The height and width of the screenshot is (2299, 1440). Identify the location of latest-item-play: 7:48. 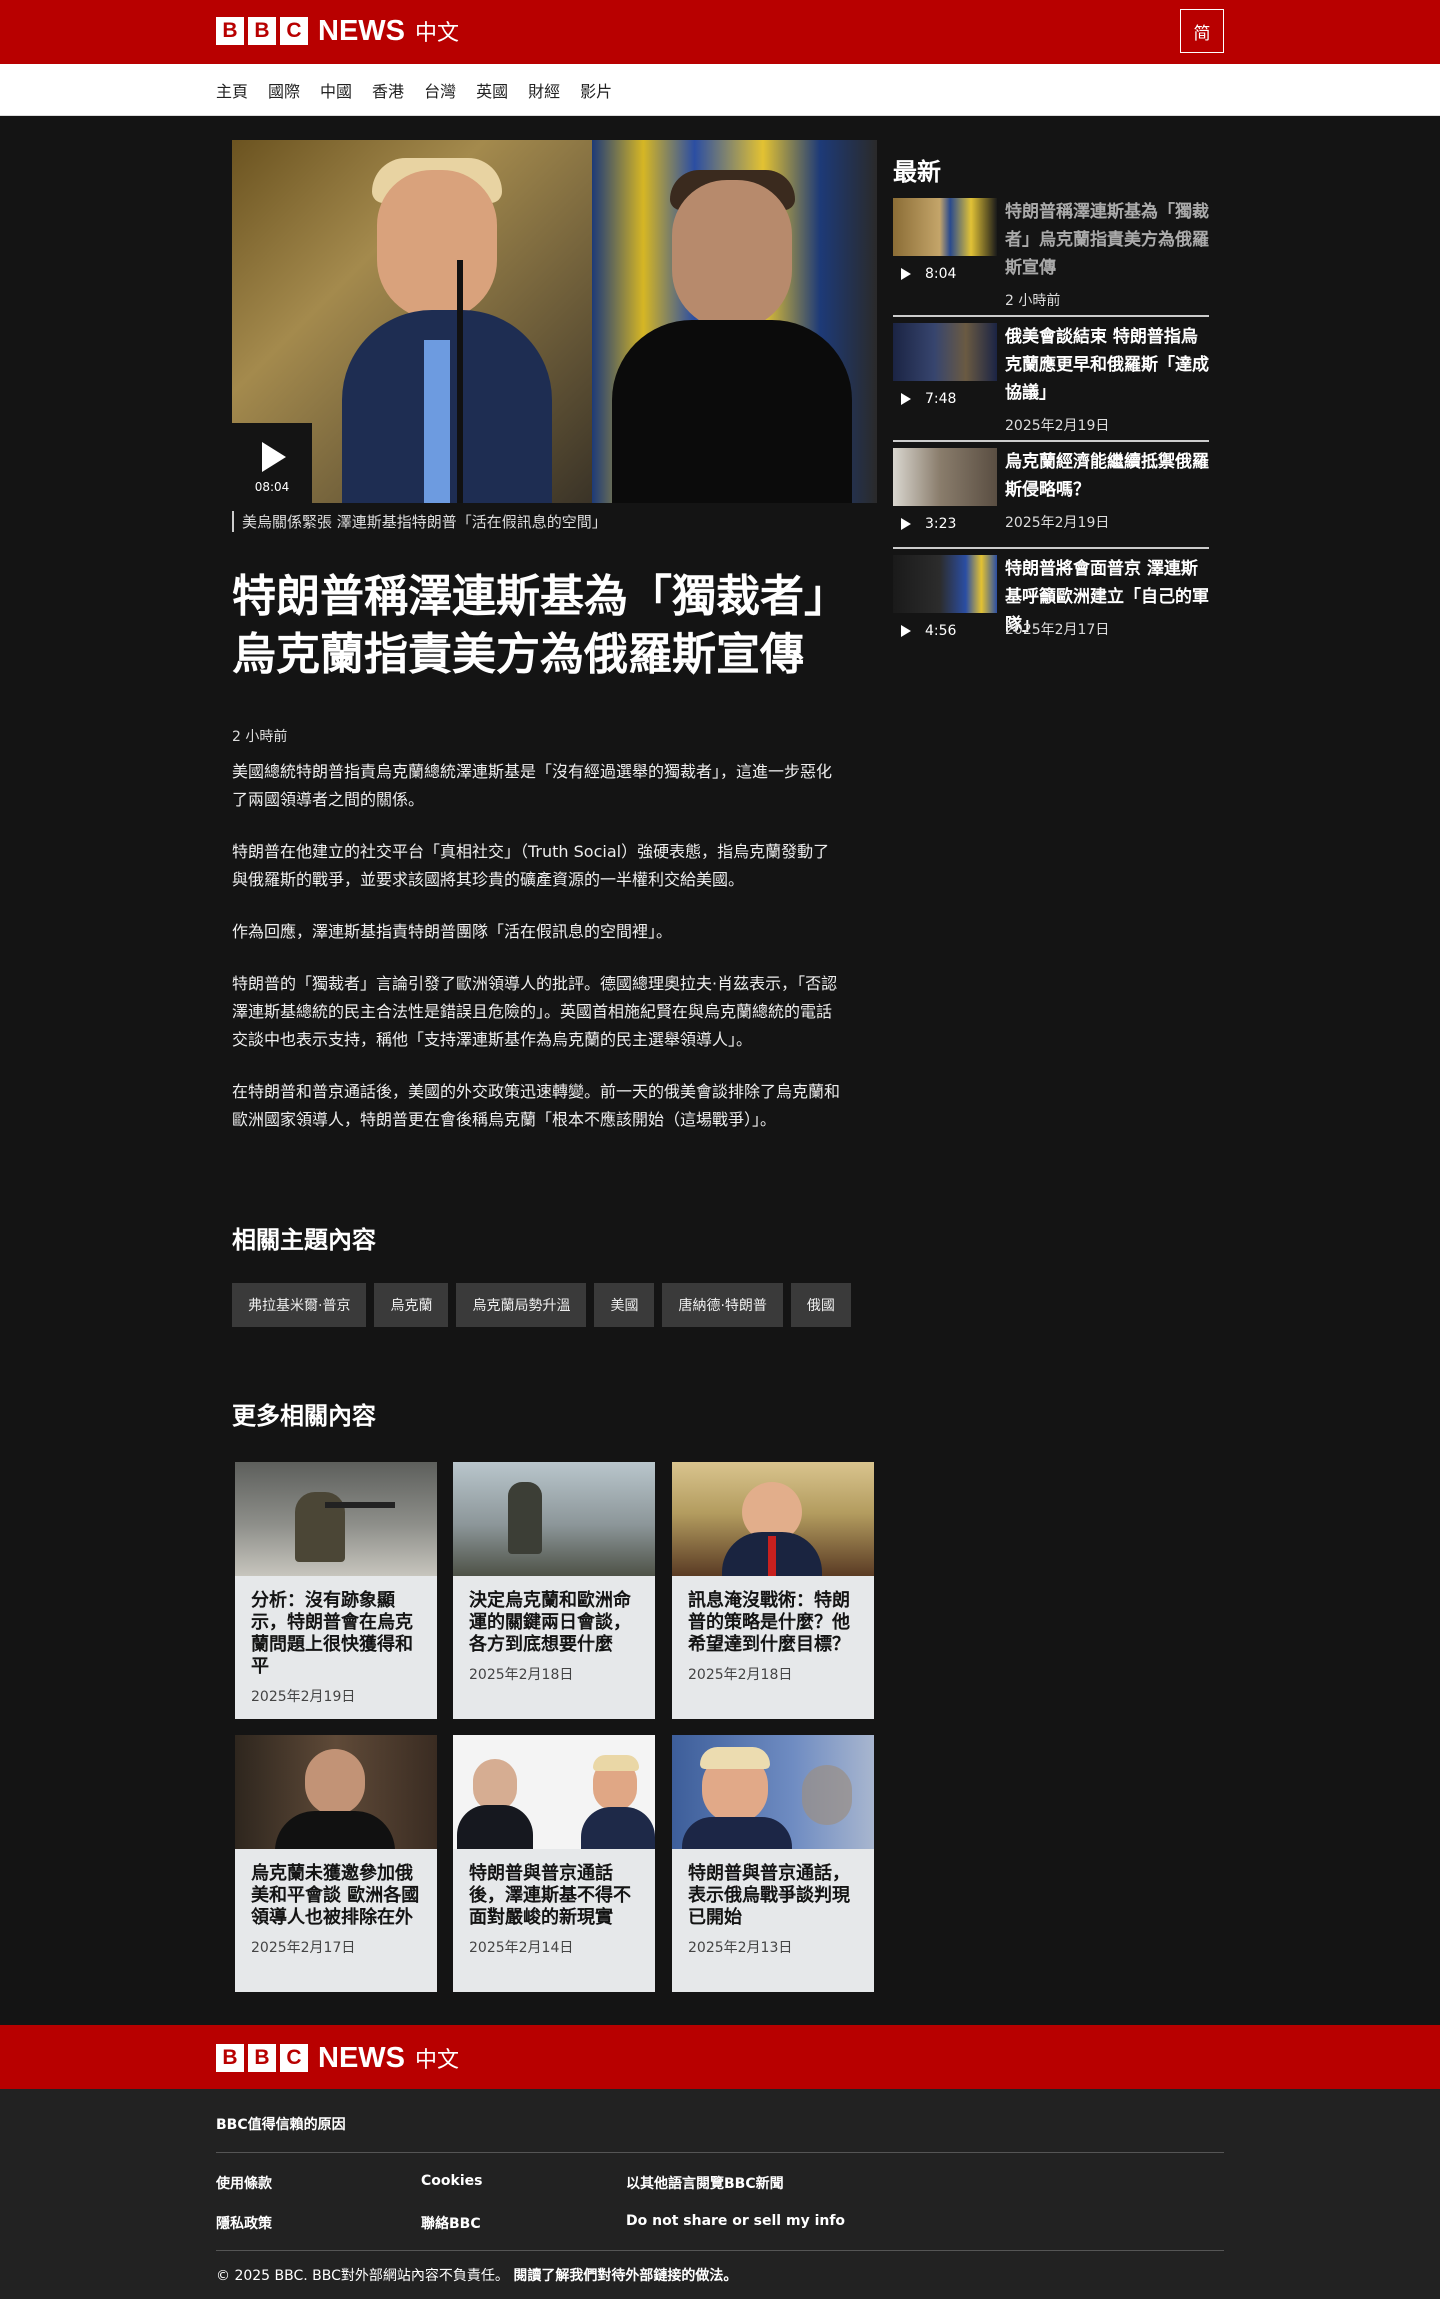
(936, 399).